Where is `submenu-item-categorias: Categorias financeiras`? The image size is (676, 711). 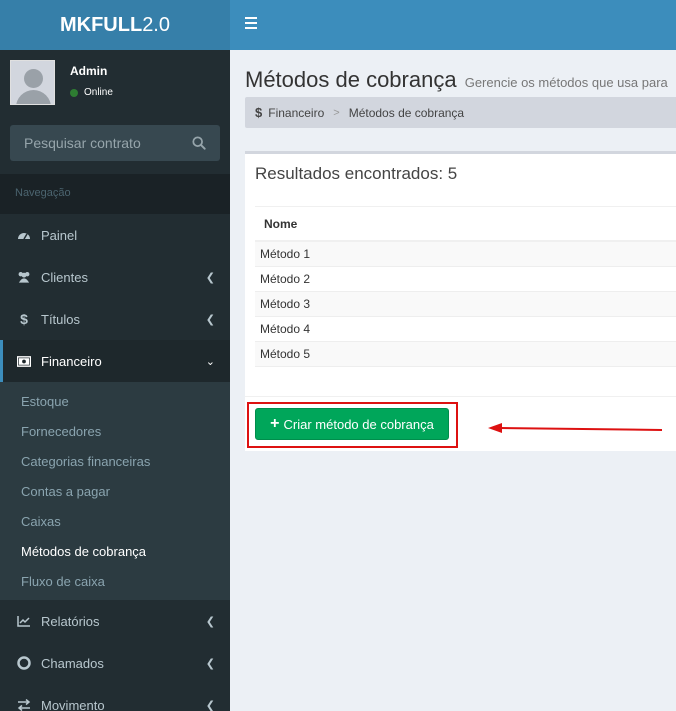
submenu-item-categorias: Categorias financeiras is located at coordinates (115, 461).